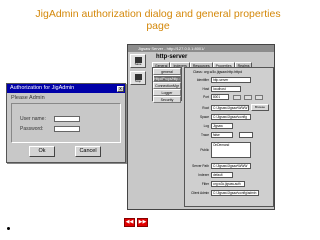 The width and height of the screenshot is (320, 240). I want to click on field-label: Filter, so click(205, 184).